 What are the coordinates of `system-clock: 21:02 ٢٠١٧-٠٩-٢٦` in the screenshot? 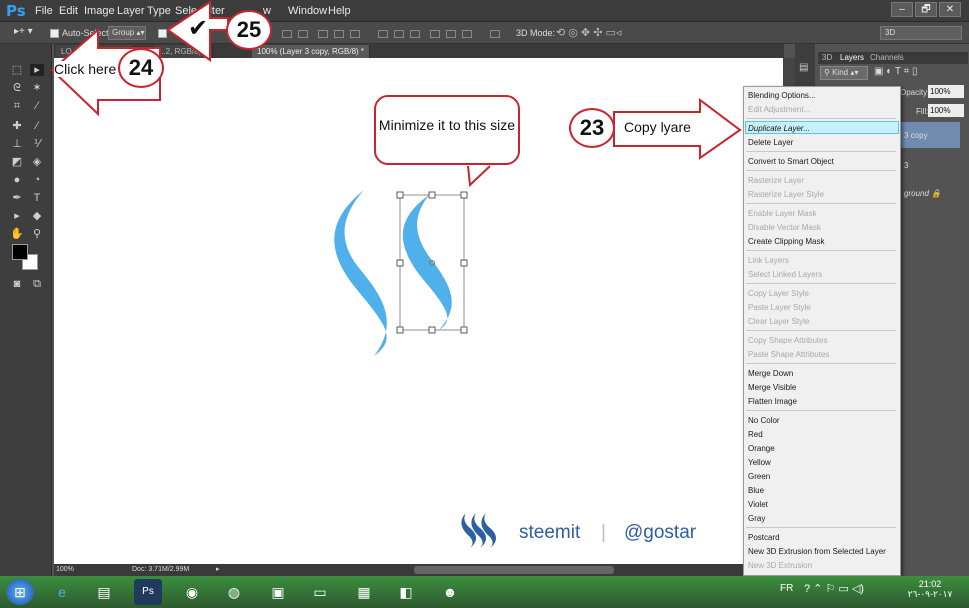 It's located at (930, 589).